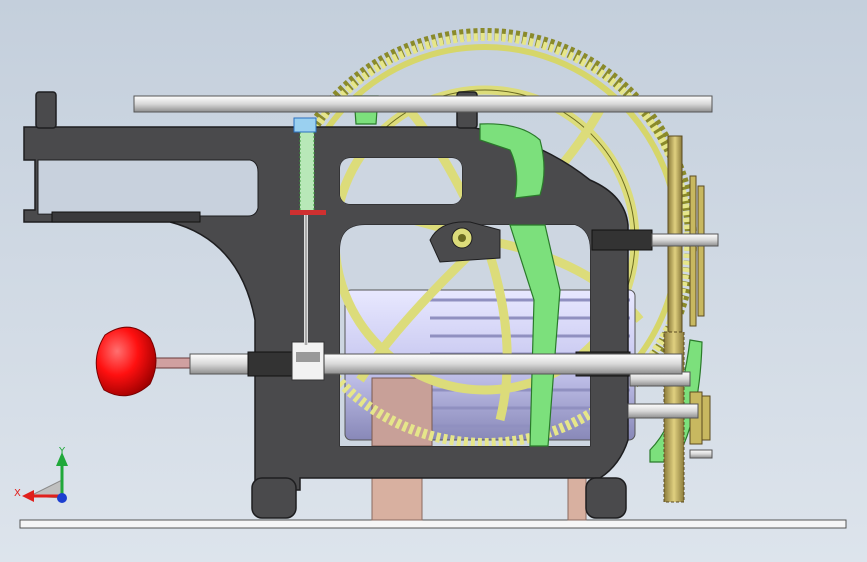  What do you see at coordinates (687, 319) in the screenshot?
I see `right-gear-stack` at bounding box center [687, 319].